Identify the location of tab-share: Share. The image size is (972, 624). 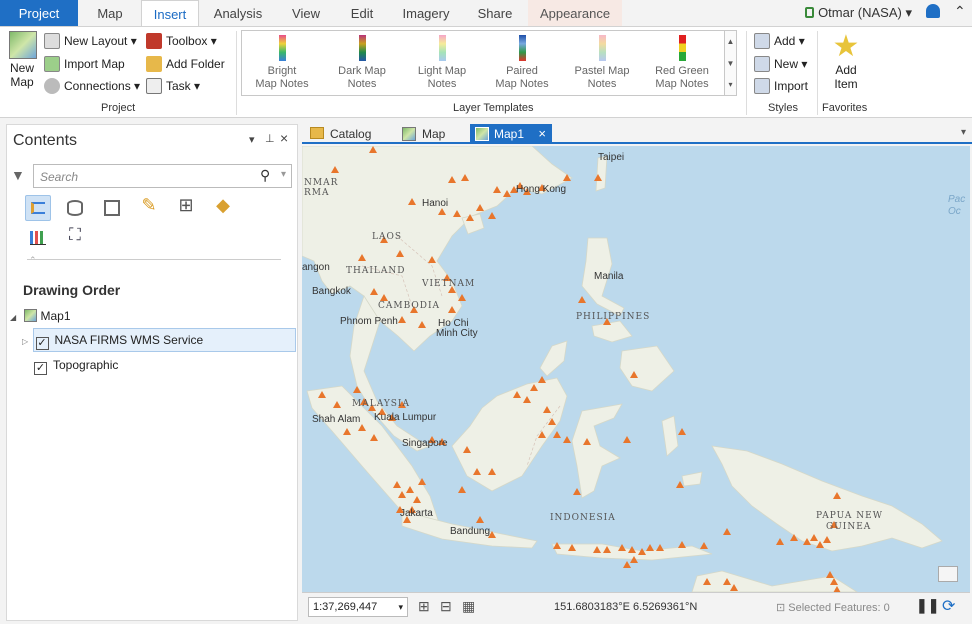
(495, 13).